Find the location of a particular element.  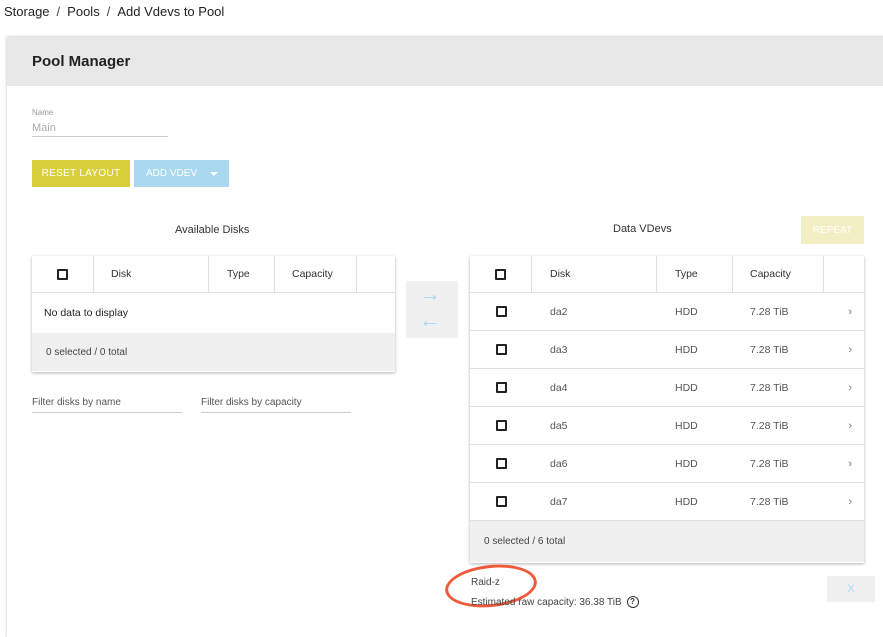

data-vdevs-title: Data VDevs is located at coordinates (642, 229).